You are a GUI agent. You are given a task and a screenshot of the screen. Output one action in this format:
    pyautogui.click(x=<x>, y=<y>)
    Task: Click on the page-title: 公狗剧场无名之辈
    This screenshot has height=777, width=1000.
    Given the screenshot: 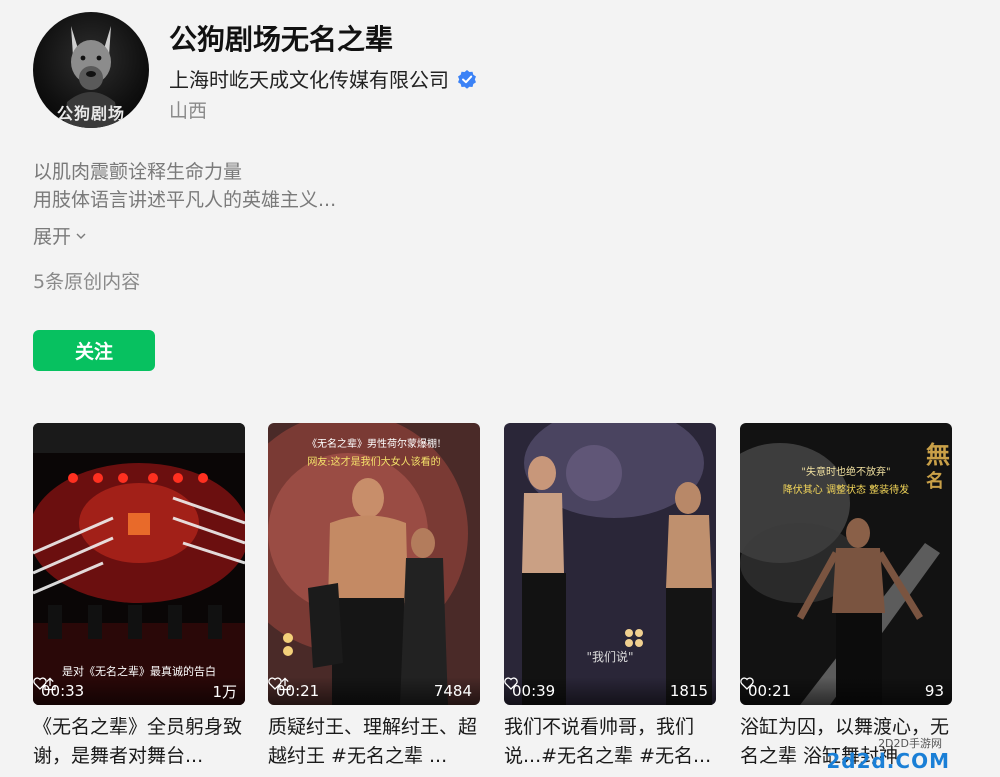 What is the action you would take?
    pyautogui.click(x=281, y=39)
    